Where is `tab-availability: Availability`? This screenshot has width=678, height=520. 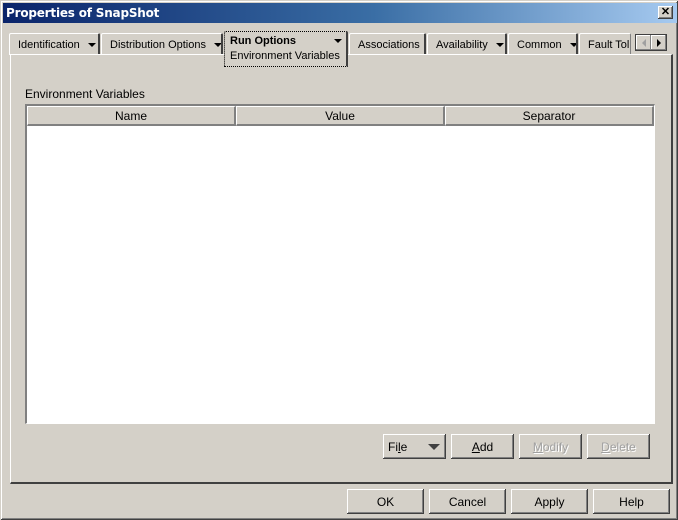 tab-availability: Availability is located at coordinates (467, 44).